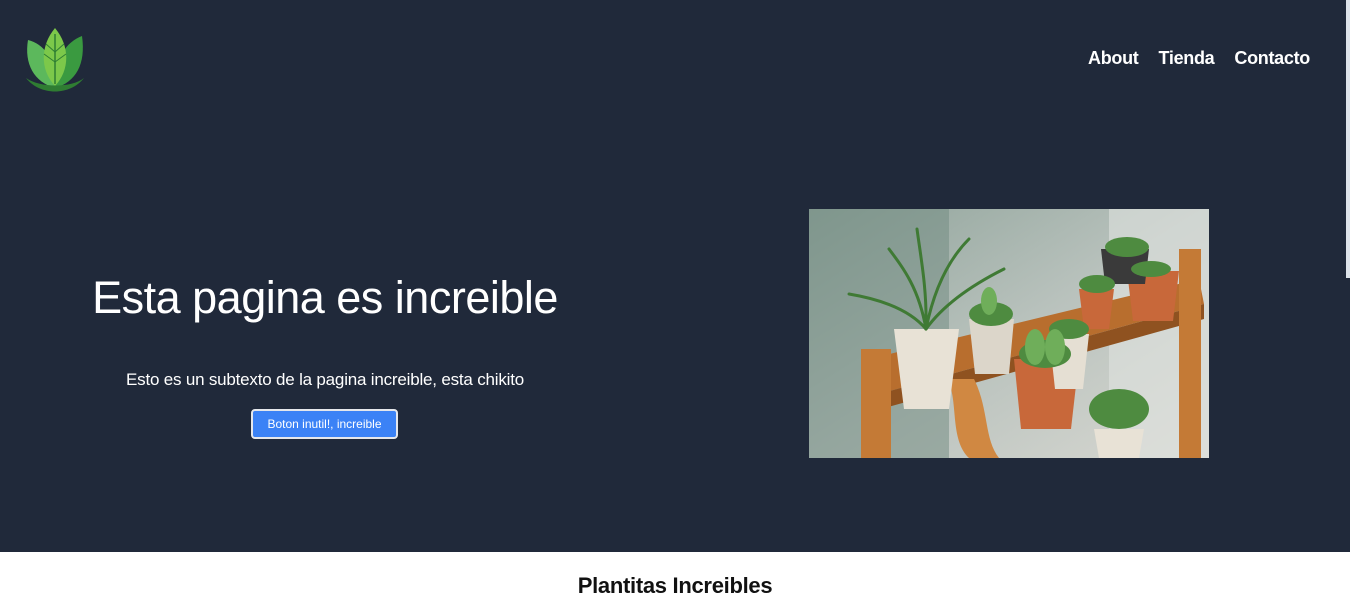  I want to click on hero-headline: Esta pagina es increible, so click(325, 297).